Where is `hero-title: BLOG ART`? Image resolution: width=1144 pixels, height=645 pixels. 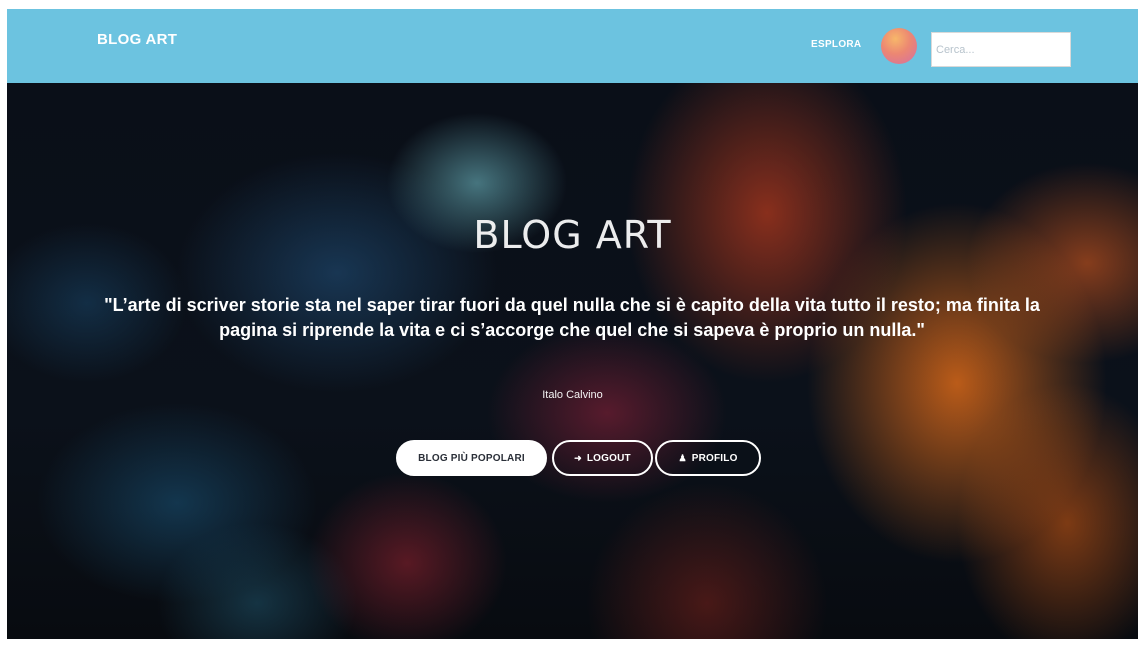
hero-title: BLOG ART is located at coordinates (572, 235).